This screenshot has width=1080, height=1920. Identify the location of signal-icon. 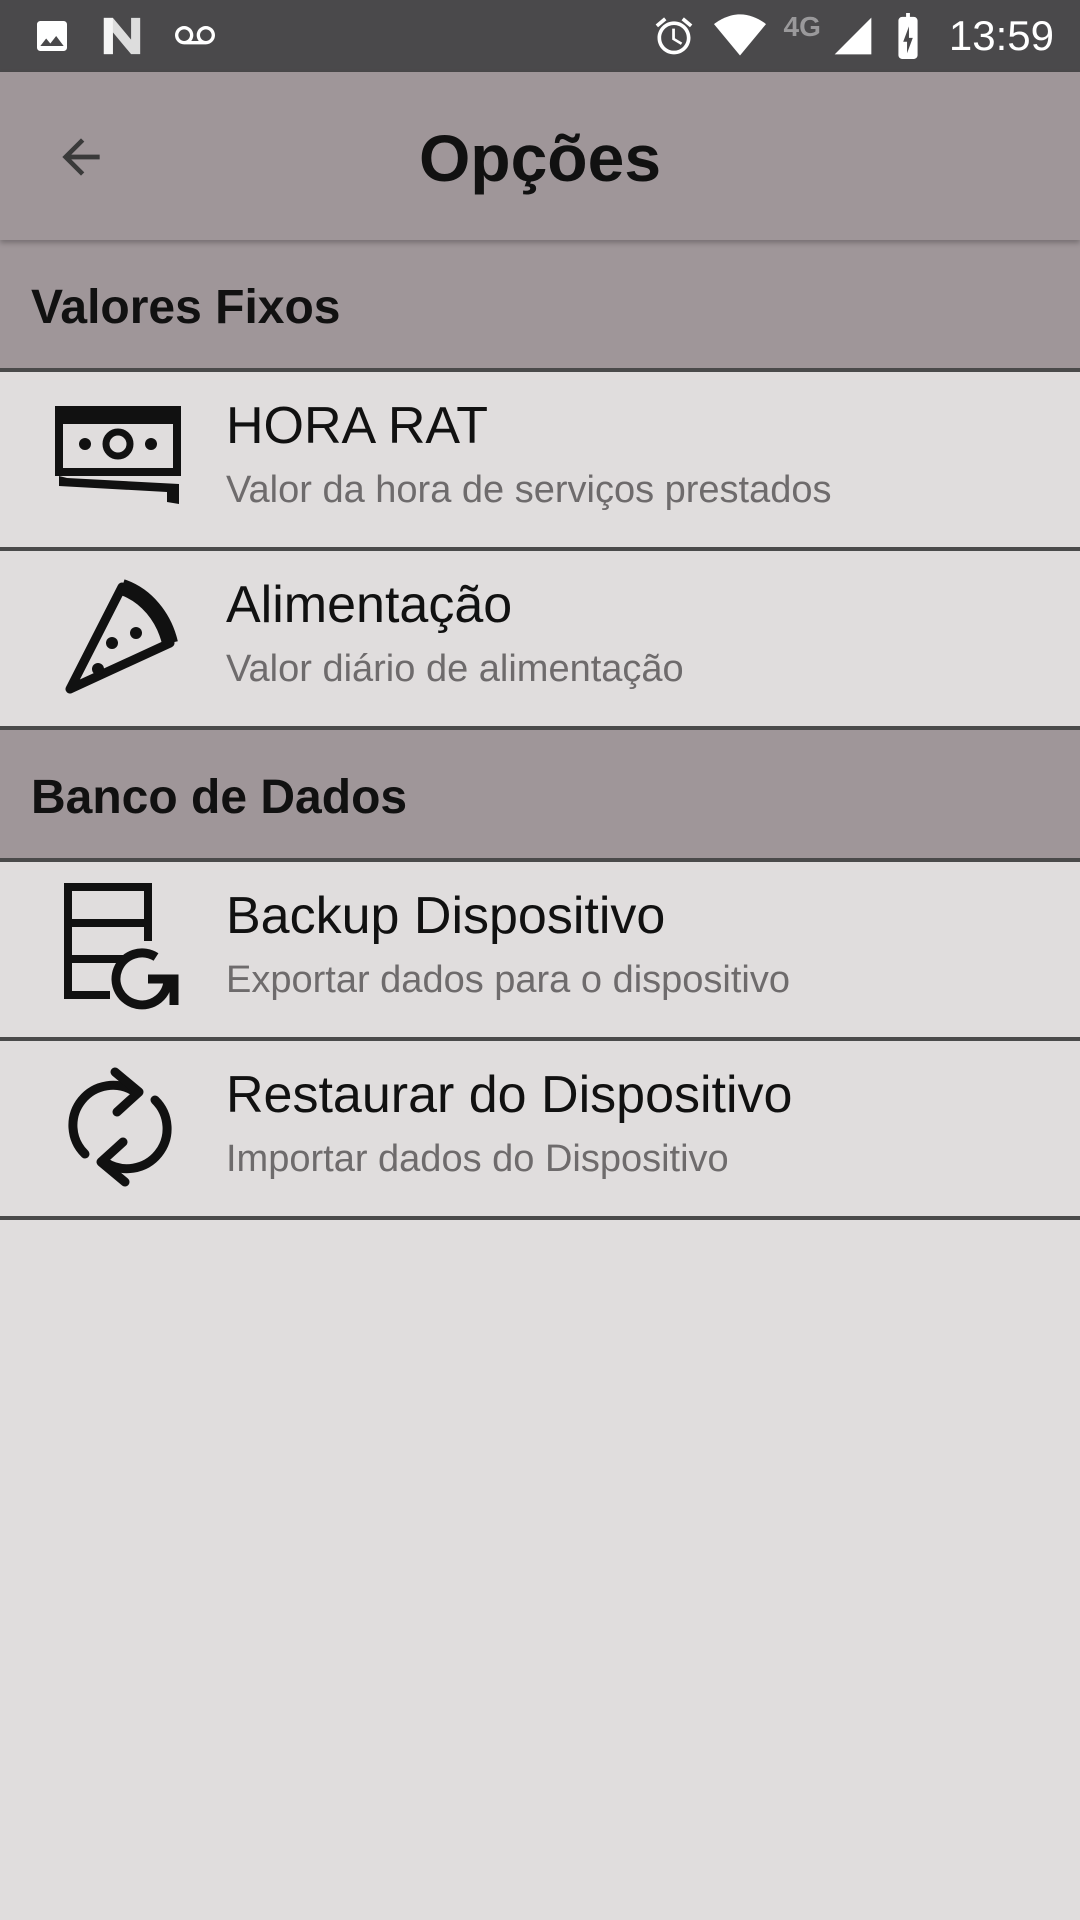
(853, 36).